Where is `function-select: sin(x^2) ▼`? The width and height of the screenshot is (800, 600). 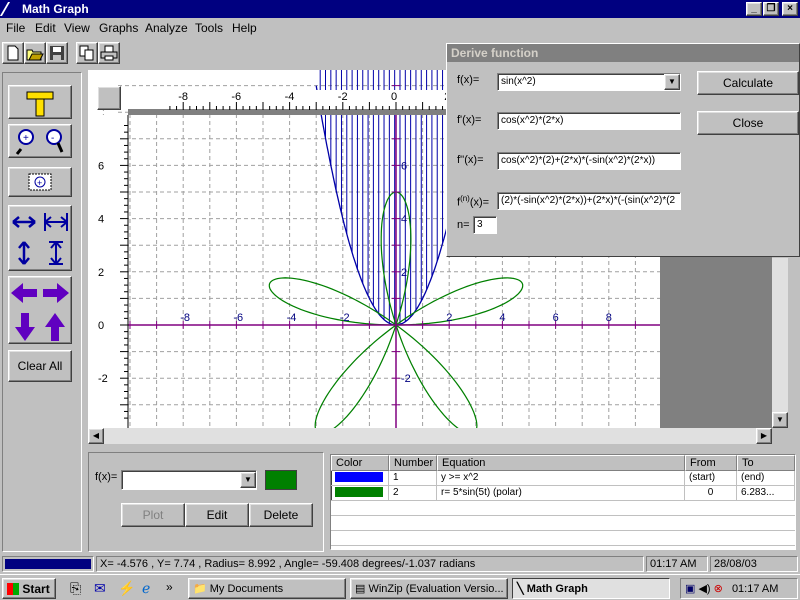 function-select: sin(x^2) ▼ is located at coordinates (589, 82).